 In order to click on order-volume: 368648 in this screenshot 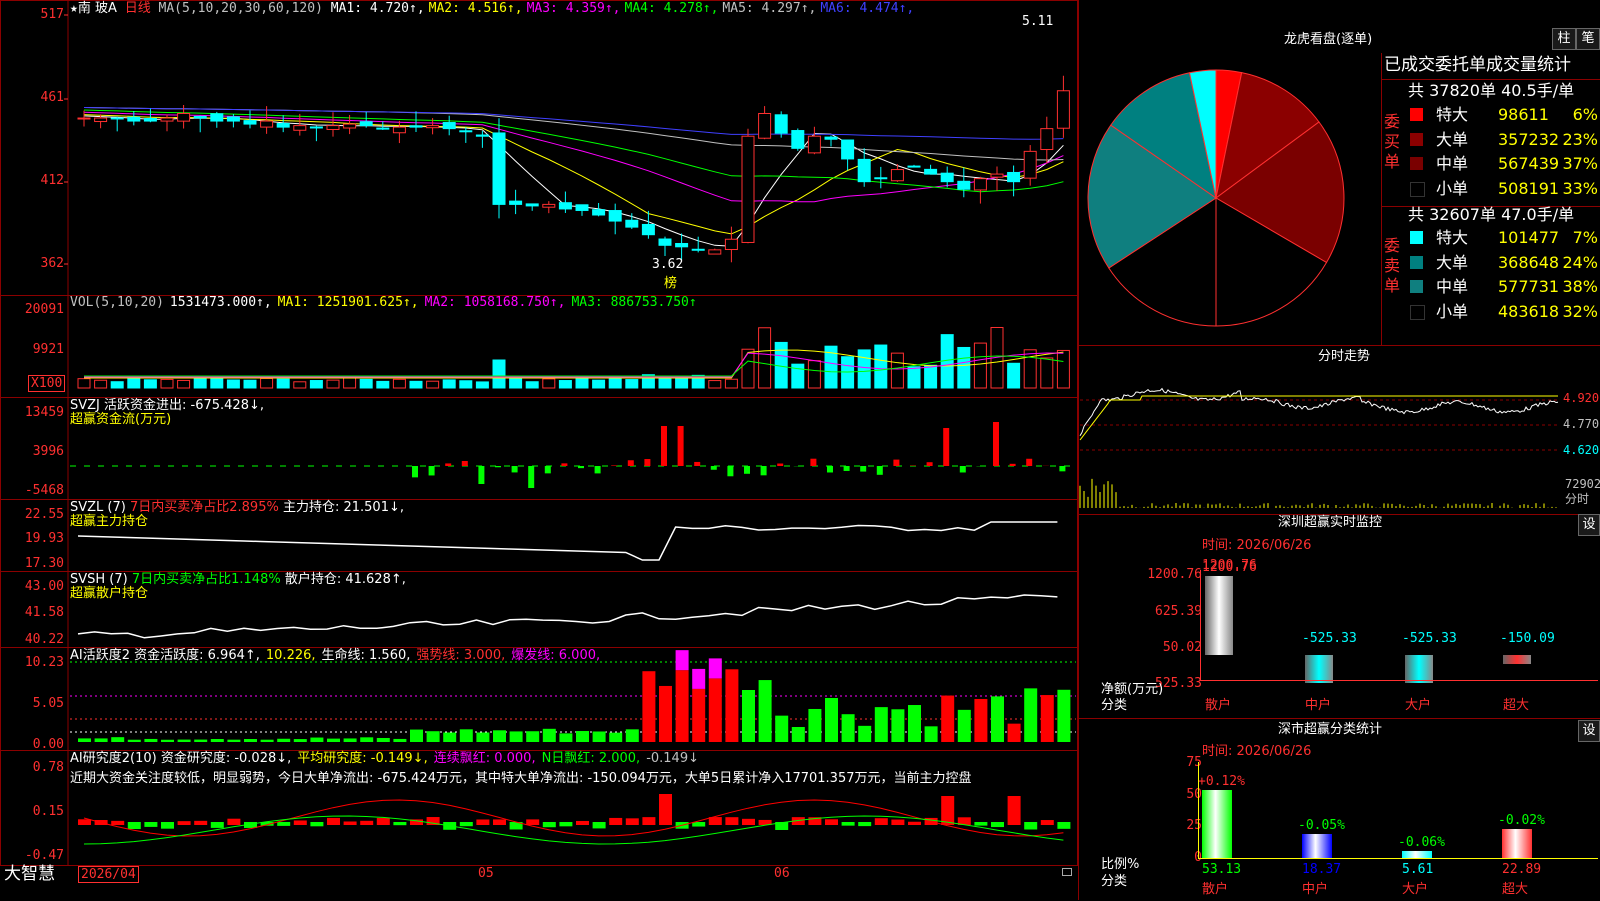, I will do `click(1528, 263)`.